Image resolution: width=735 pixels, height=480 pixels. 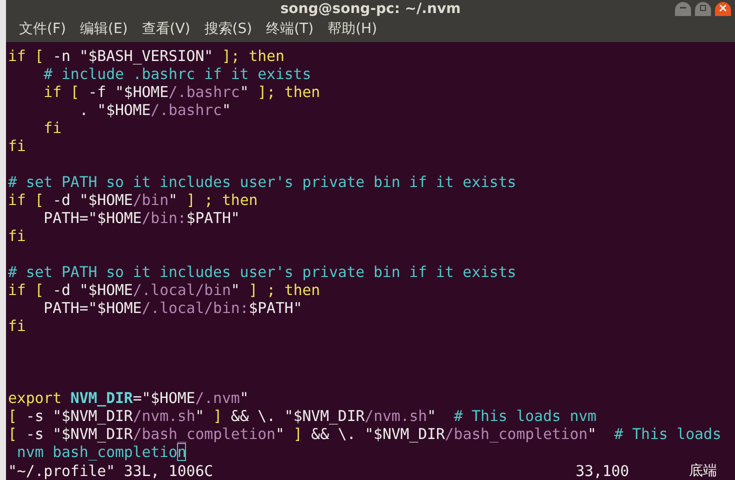 What do you see at coordinates (177, 74) in the screenshot?
I see `code-line: # include .bashrc if it exists` at bounding box center [177, 74].